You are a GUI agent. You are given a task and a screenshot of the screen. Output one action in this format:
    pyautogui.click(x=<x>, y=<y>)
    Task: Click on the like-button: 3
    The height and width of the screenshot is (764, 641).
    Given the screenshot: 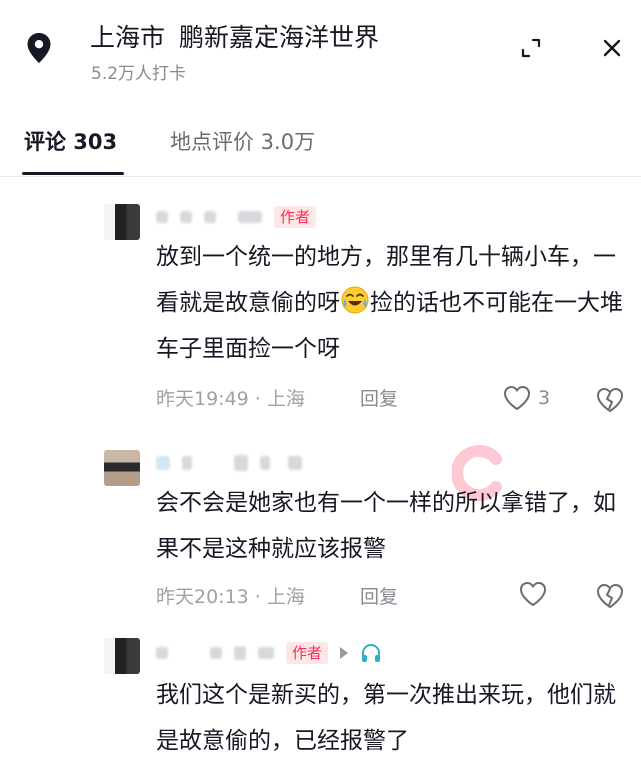 What is the action you would take?
    pyautogui.click(x=526, y=398)
    